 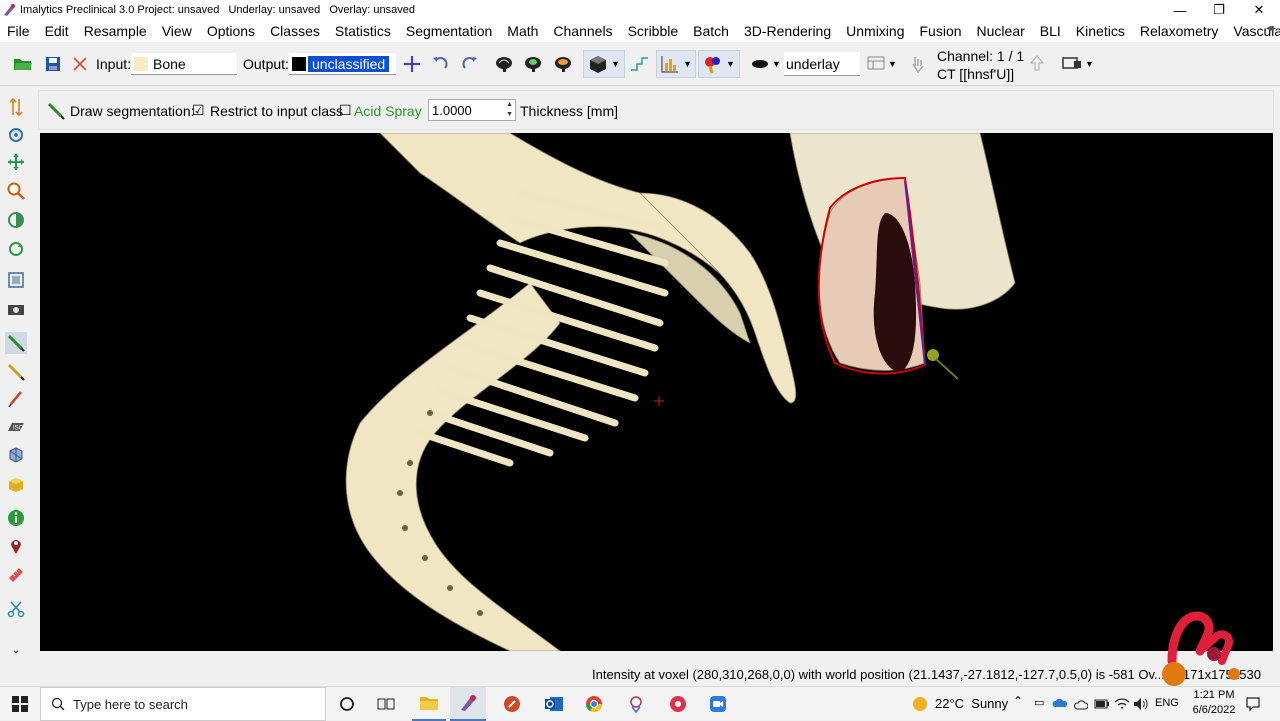 I want to click on menu-channels: Channels, so click(x=583, y=31).